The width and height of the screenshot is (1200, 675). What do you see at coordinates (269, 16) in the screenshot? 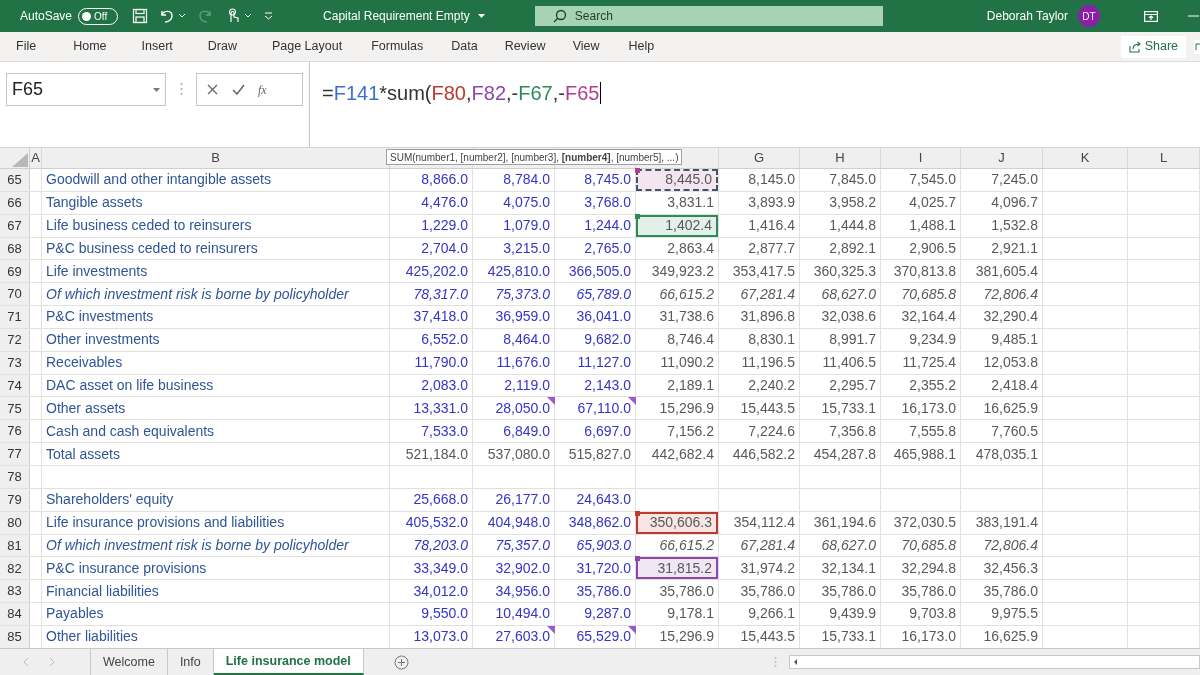
I see `customize-toolbar-icon` at bounding box center [269, 16].